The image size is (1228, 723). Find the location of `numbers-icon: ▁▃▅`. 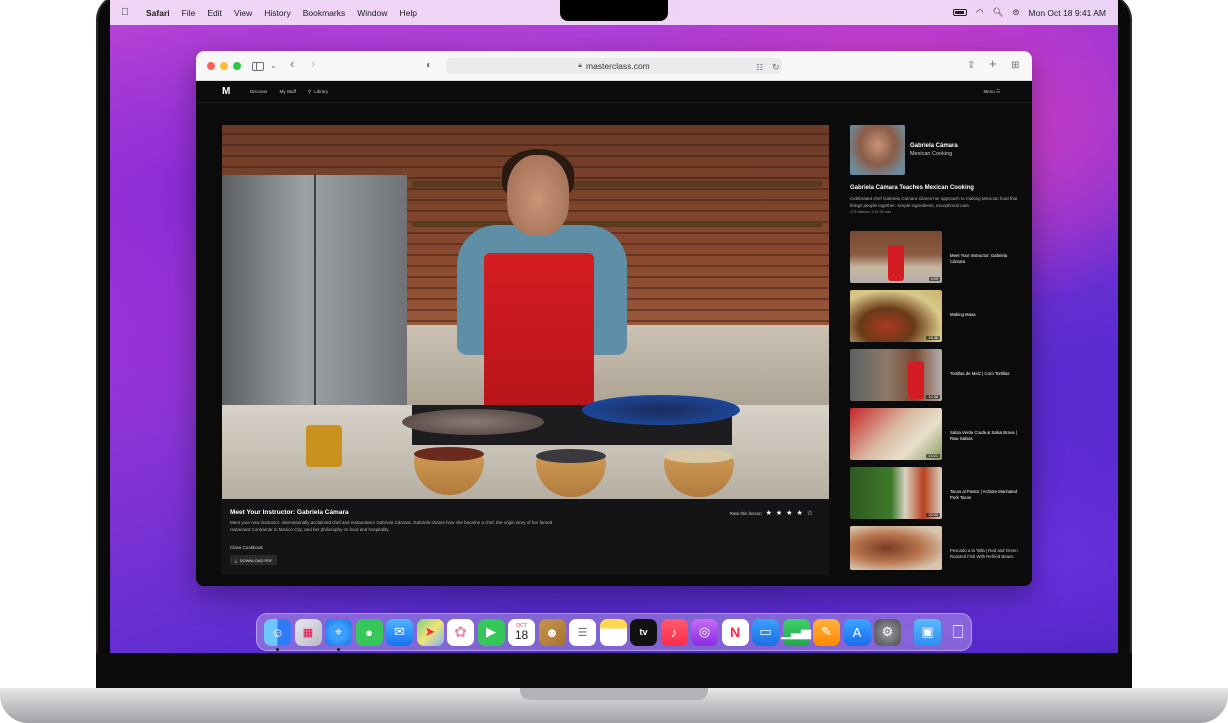

numbers-icon: ▁▃▅ is located at coordinates (796, 632).